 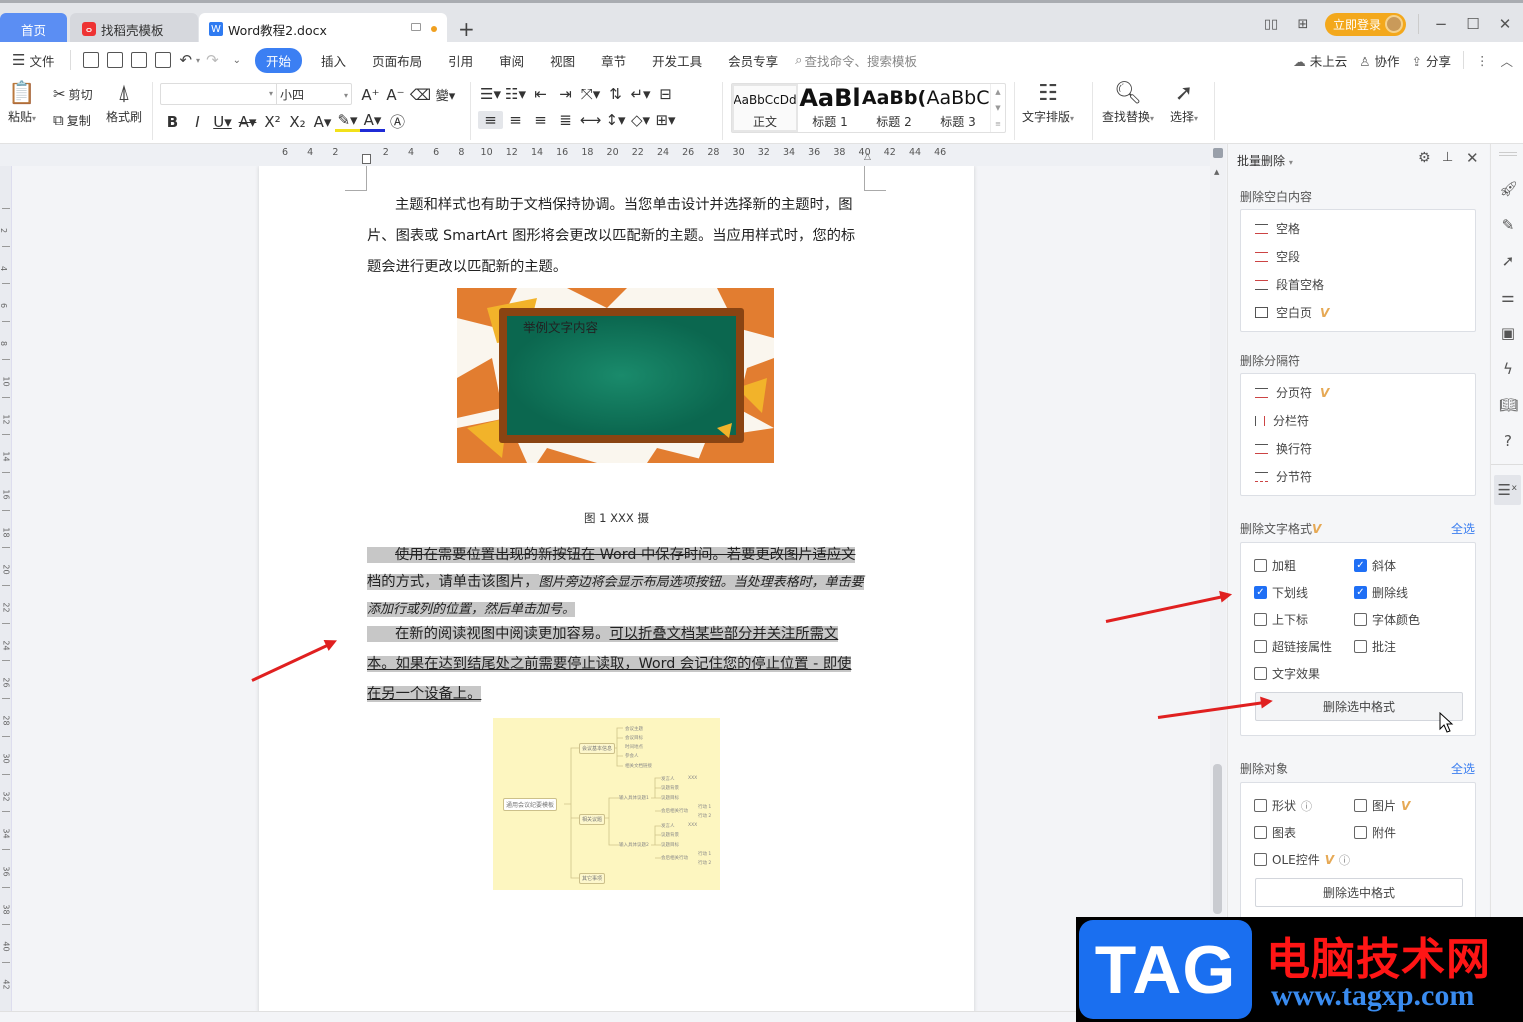 What do you see at coordinates (1128, 102) in the screenshot?
I see `find-replace-button: 🔍︎ 查找替换▾` at bounding box center [1128, 102].